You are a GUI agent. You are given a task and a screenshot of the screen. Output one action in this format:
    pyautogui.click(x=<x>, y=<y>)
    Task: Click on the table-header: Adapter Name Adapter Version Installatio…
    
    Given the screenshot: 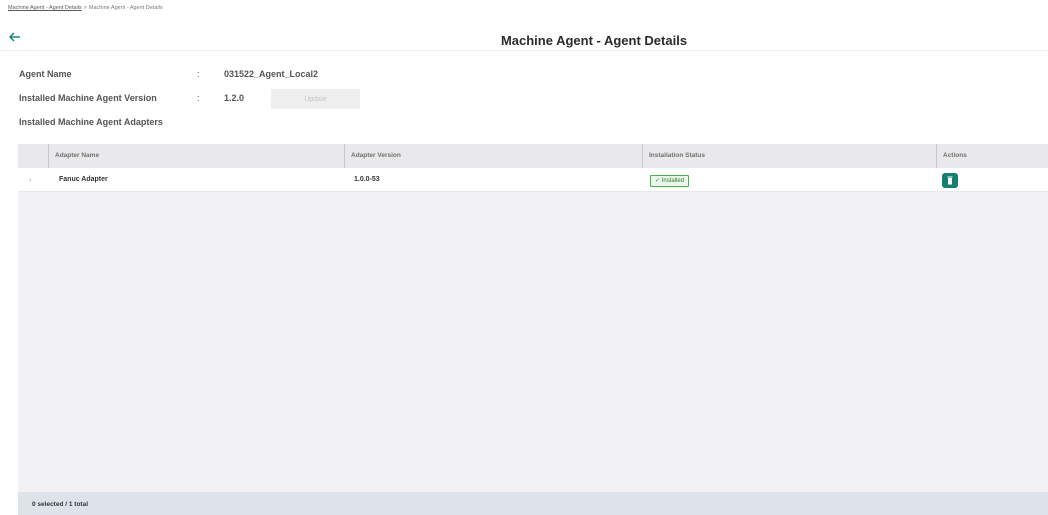 What is the action you would take?
    pyautogui.click(x=533, y=156)
    